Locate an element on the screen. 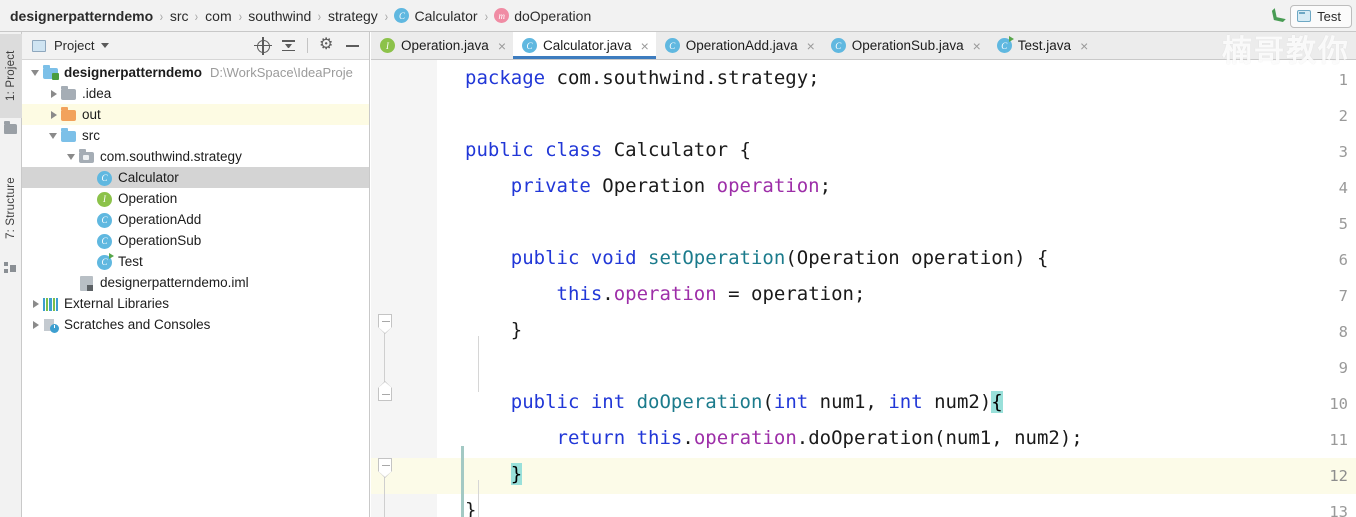  editor-tab-test-java: C Test.java × is located at coordinates (1041, 45).